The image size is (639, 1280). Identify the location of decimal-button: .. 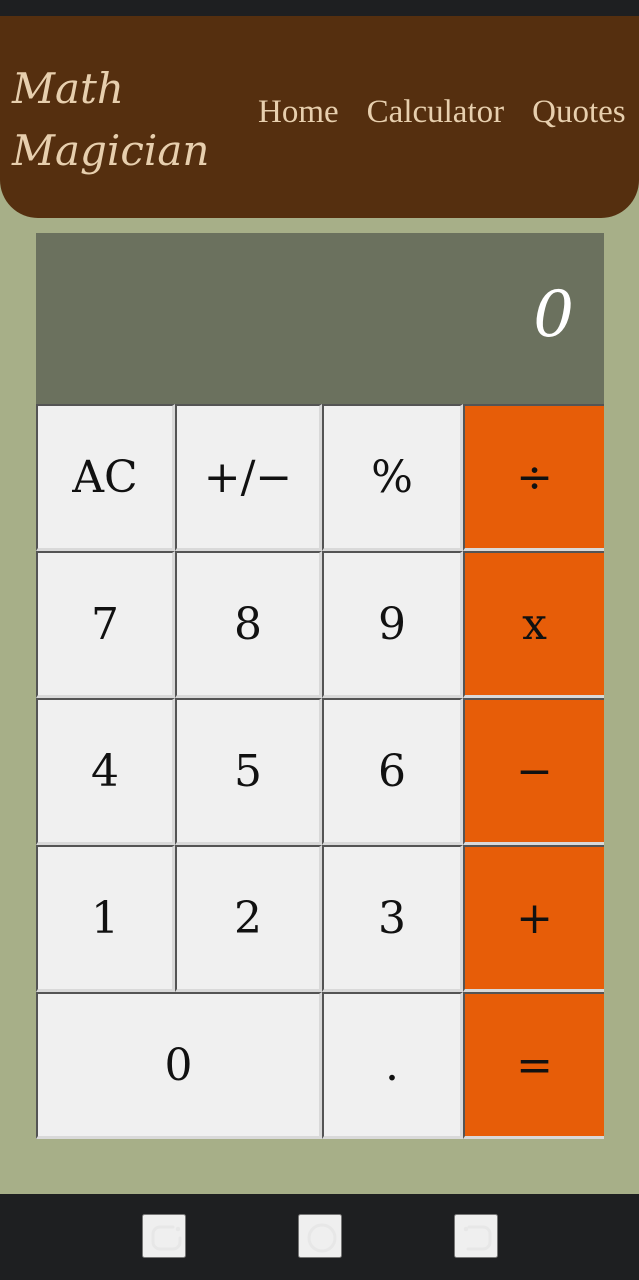
(392, 1065).